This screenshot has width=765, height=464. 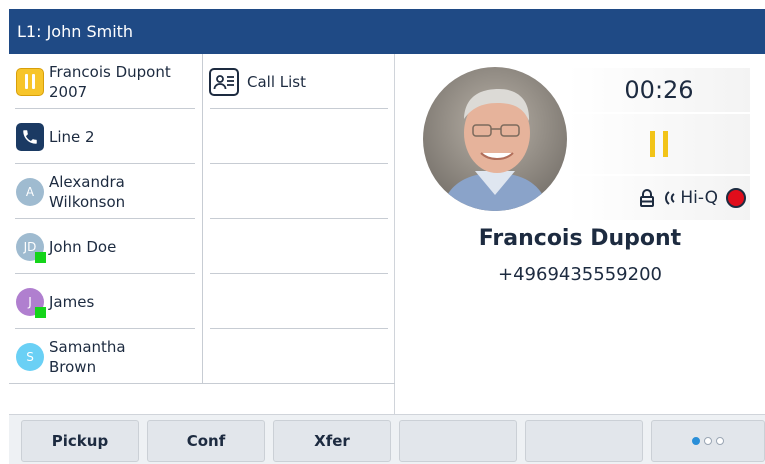 What do you see at coordinates (80, 441) in the screenshot?
I see `pickup-softkey: Pickup` at bounding box center [80, 441].